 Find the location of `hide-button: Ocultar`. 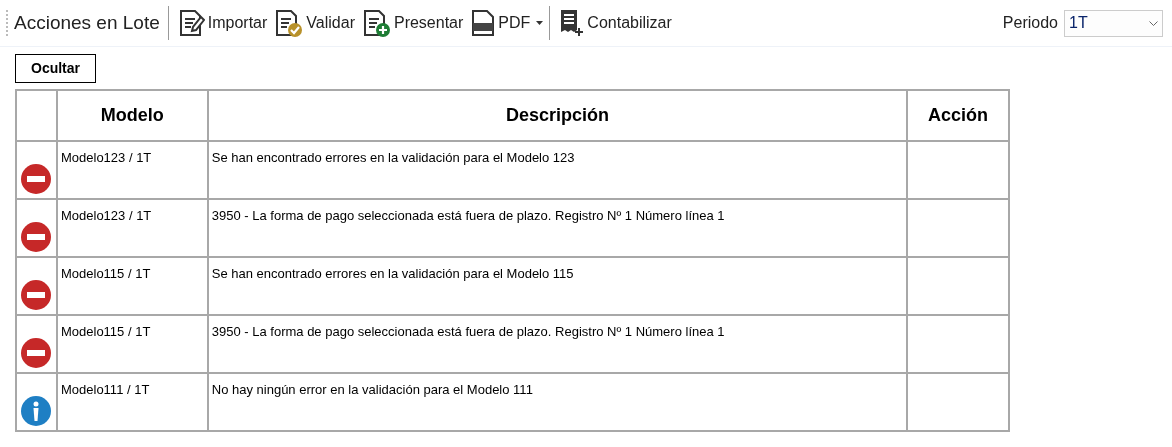

hide-button: Ocultar is located at coordinates (55, 68).